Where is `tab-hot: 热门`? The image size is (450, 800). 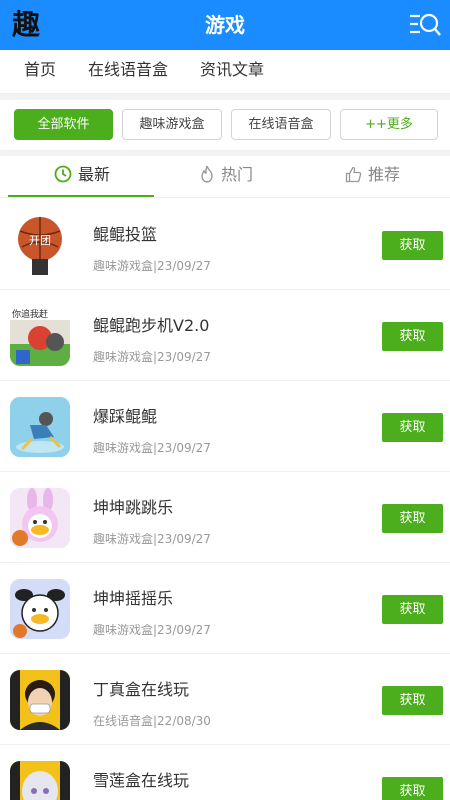
tab-hot: 热门 is located at coordinates (226, 177).